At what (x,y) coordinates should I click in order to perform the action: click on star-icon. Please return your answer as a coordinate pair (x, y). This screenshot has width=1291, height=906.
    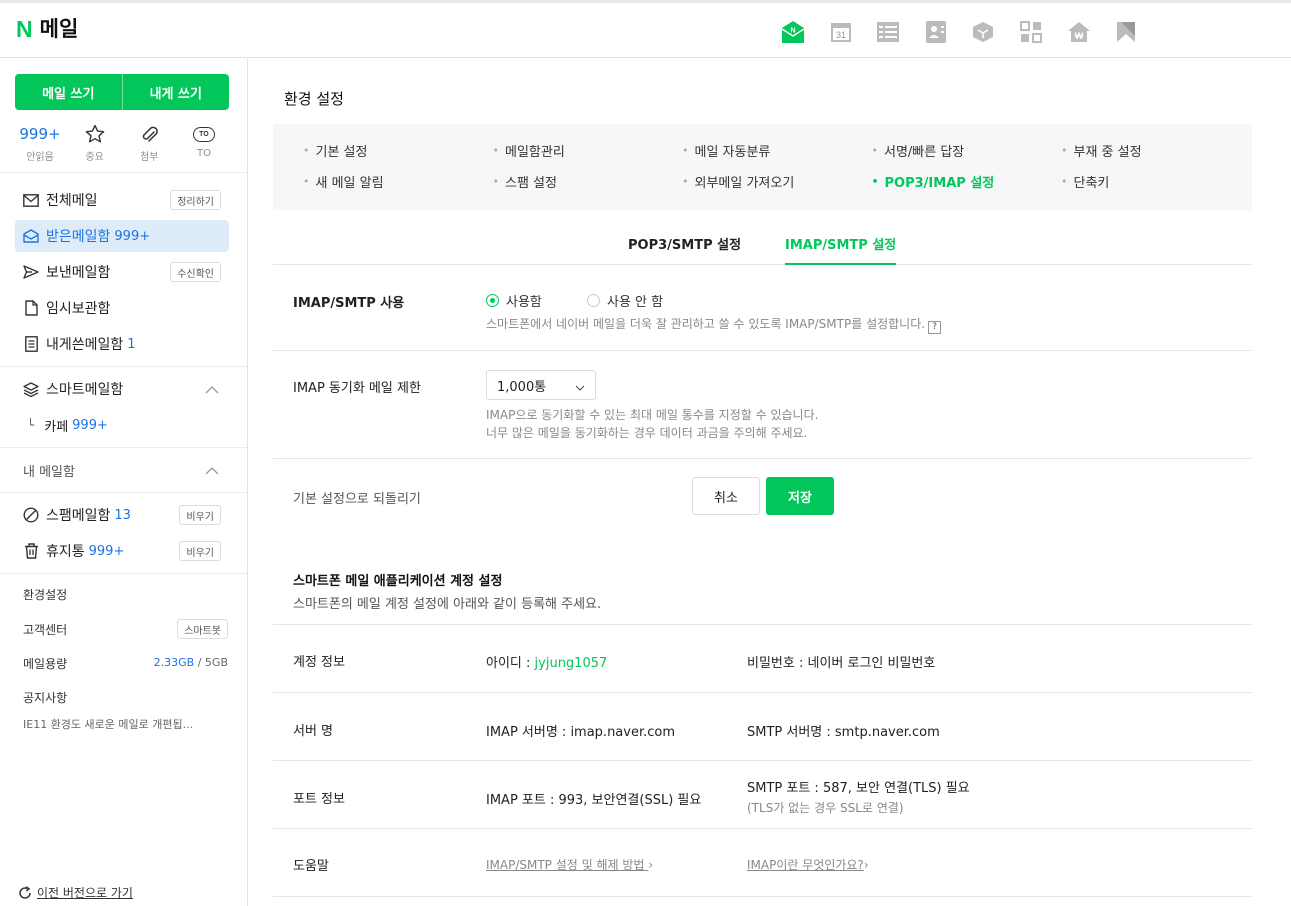
    Looking at the image, I should click on (94, 133).